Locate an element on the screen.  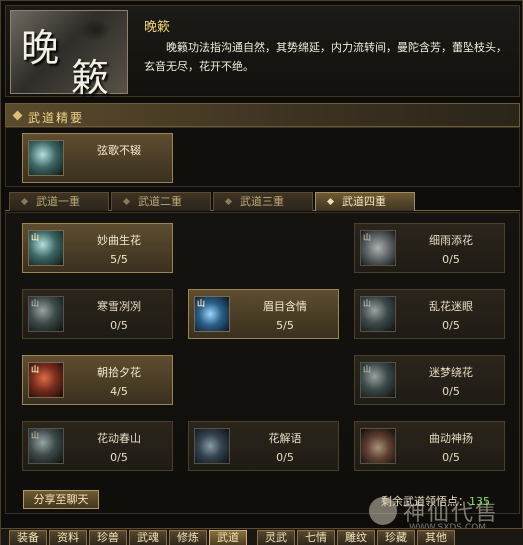
strike-blue-icon: 山 is located at coordinates (212, 314).